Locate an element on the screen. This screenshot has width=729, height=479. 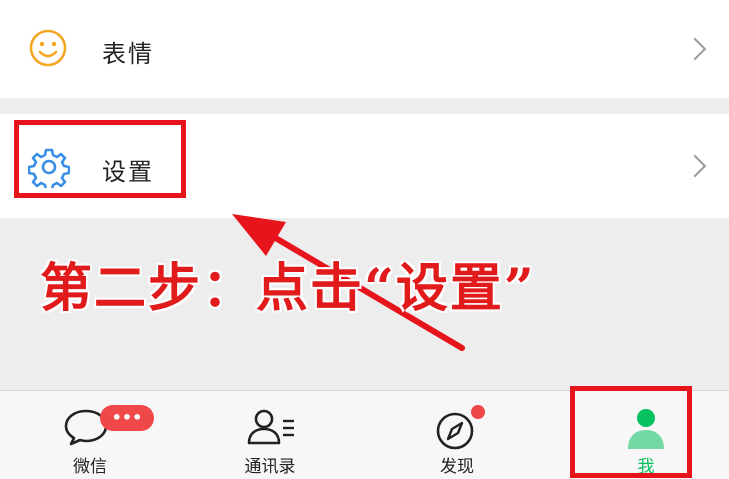
unread-badge: ••• is located at coordinates (127, 418).